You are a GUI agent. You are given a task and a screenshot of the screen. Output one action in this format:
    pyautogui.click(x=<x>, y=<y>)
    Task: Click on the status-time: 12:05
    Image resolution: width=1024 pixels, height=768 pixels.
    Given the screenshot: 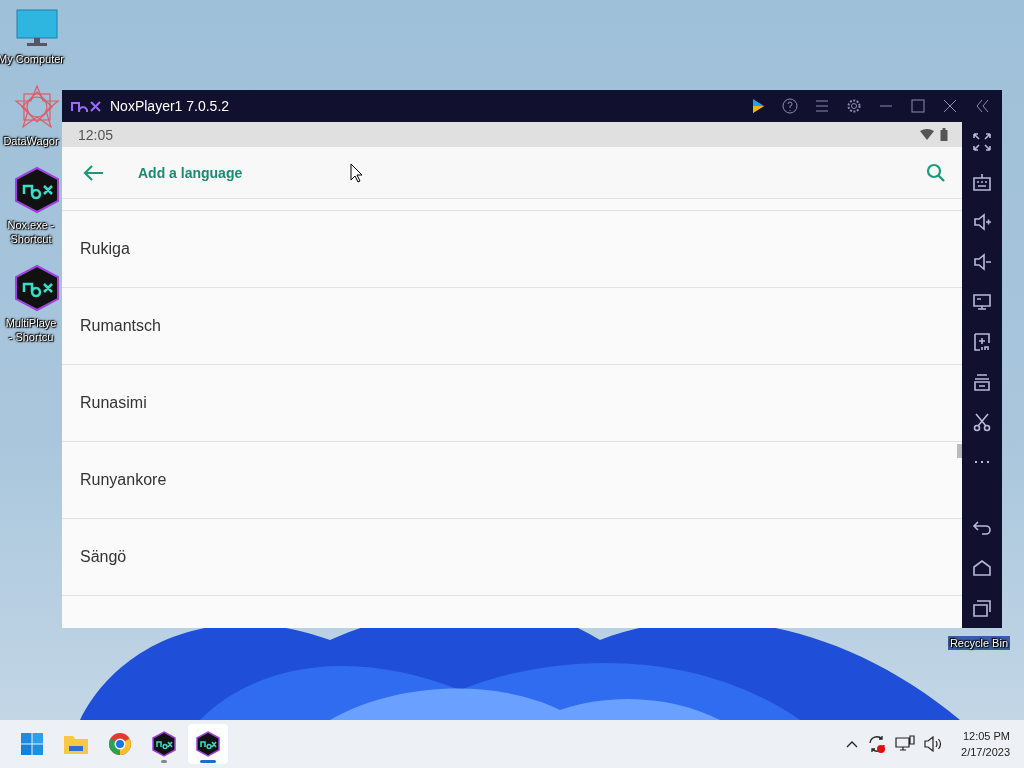 What is the action you would take?
    pyautogui.click(x=96, y=134)
    